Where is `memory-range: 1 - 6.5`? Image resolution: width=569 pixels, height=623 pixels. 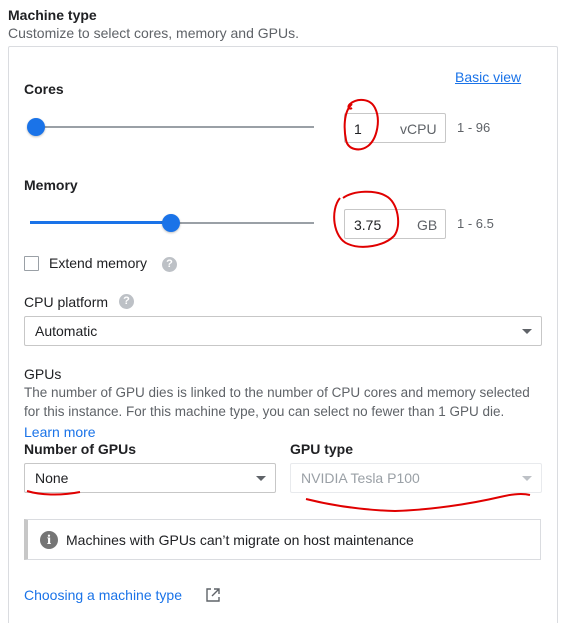
memory-range: 1 - 6.5 is located at coordinates (475, 223).